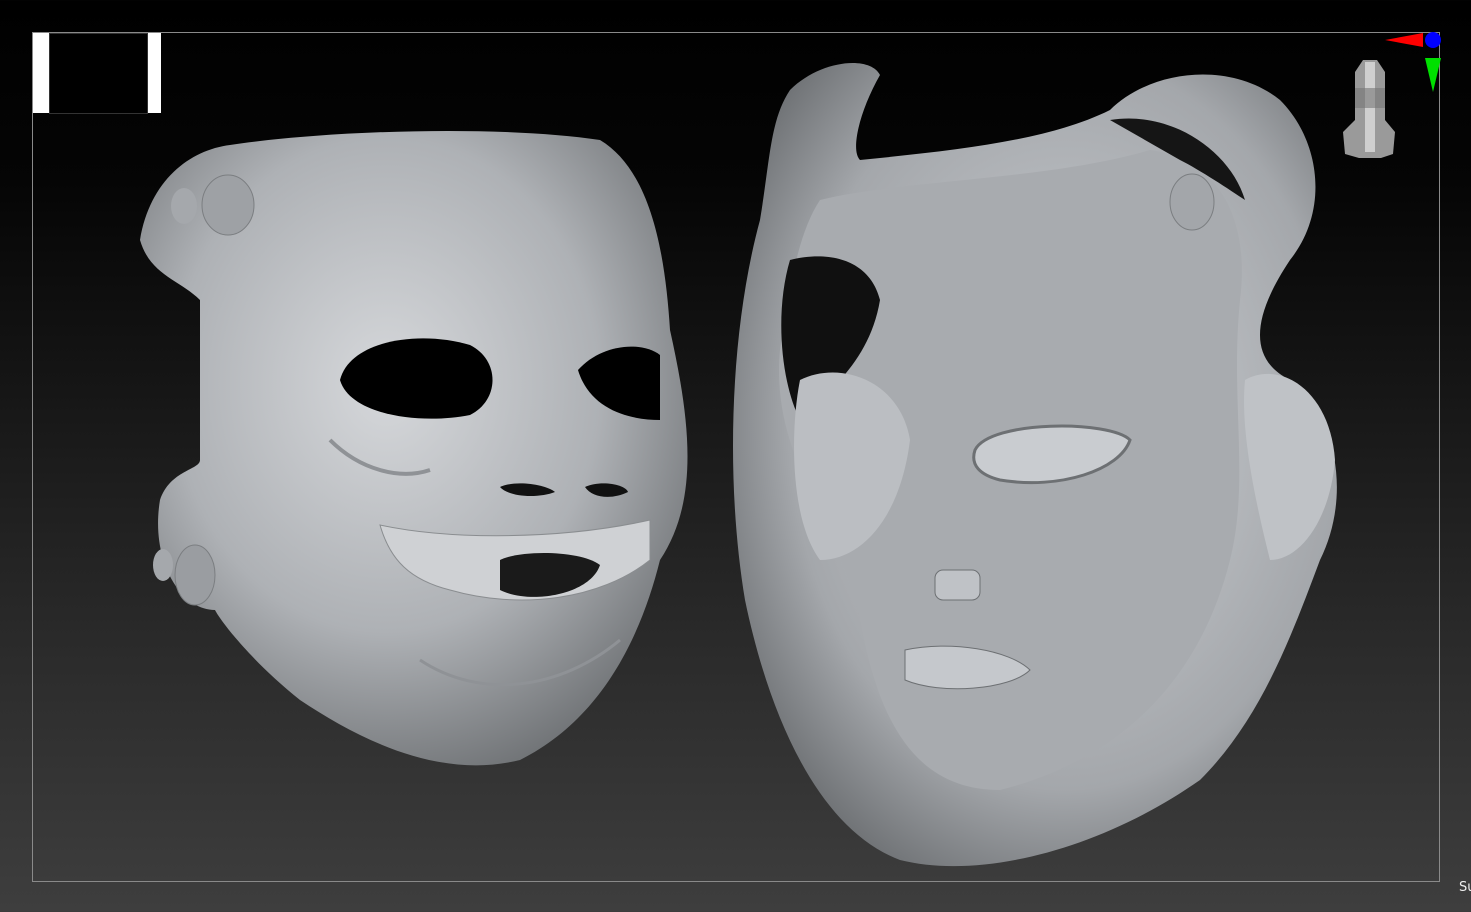  I want to click on thumbnail-silhouette, so click(98, 73).